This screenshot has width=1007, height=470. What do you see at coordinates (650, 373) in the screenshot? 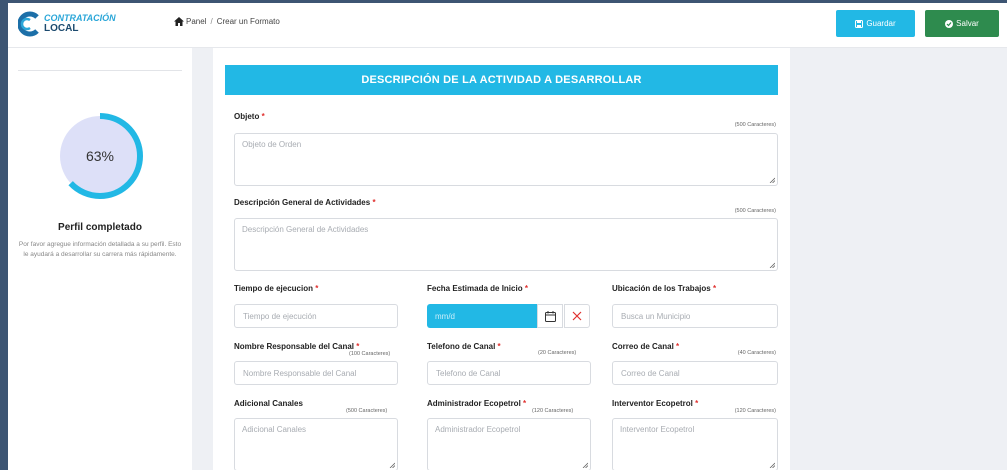
I see `correo-placeholder: Correo de Canal` at bounding box center [650, 373].